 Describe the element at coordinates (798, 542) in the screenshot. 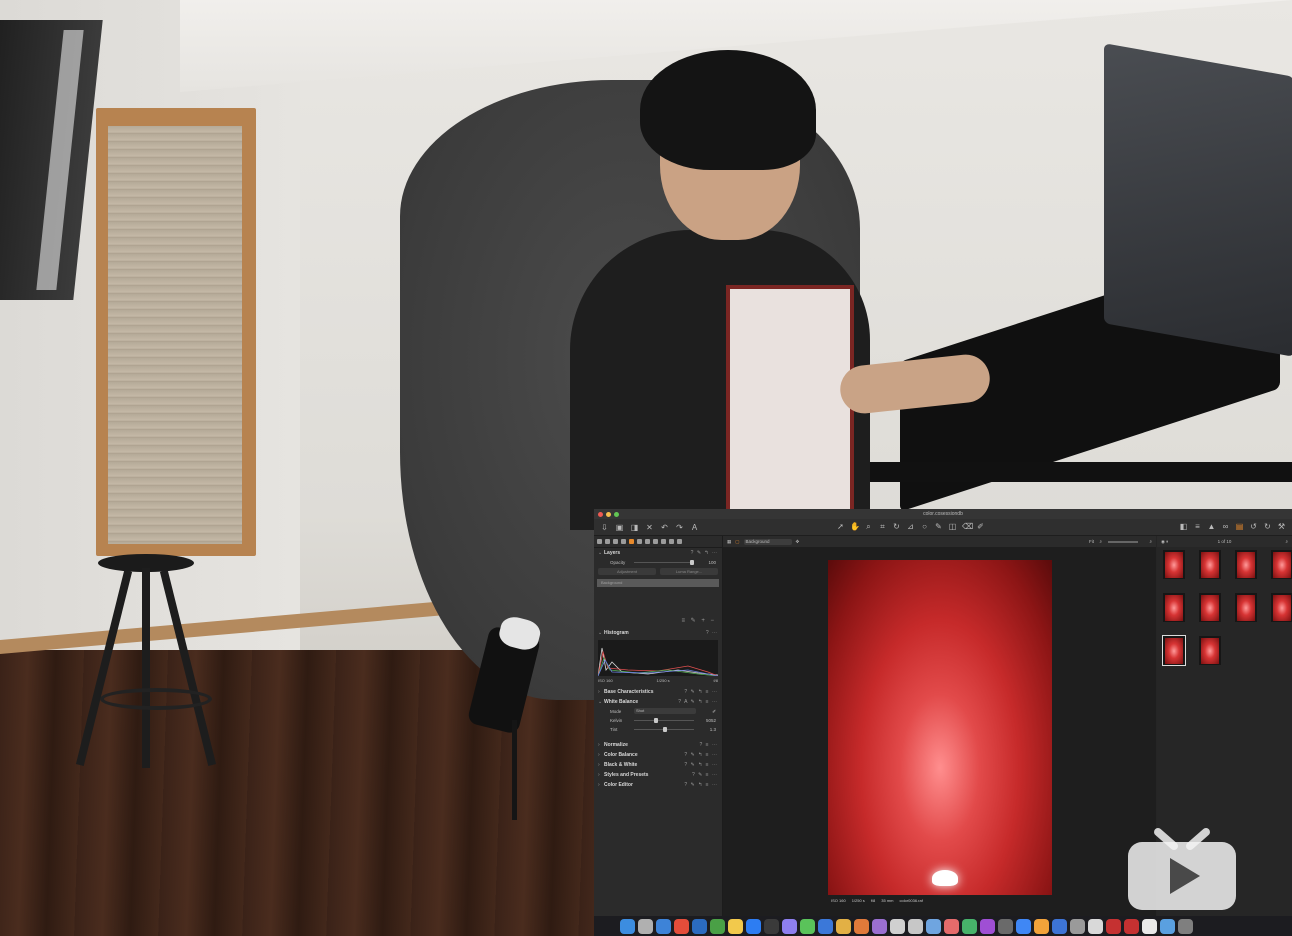

I see `add-layer-icon: ✥` at that location.